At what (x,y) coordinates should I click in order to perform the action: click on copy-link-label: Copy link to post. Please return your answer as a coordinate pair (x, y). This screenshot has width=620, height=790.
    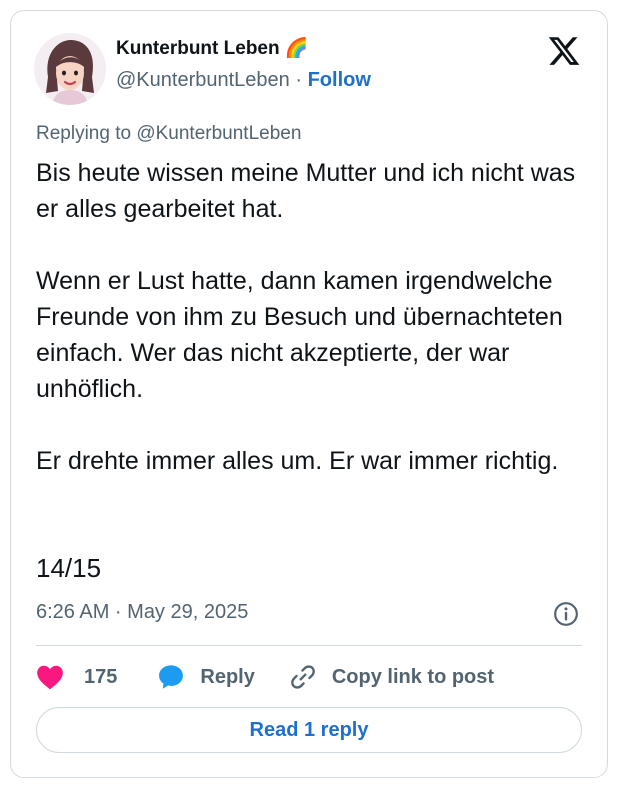
    Looking at the image, I should click on (413, 676).